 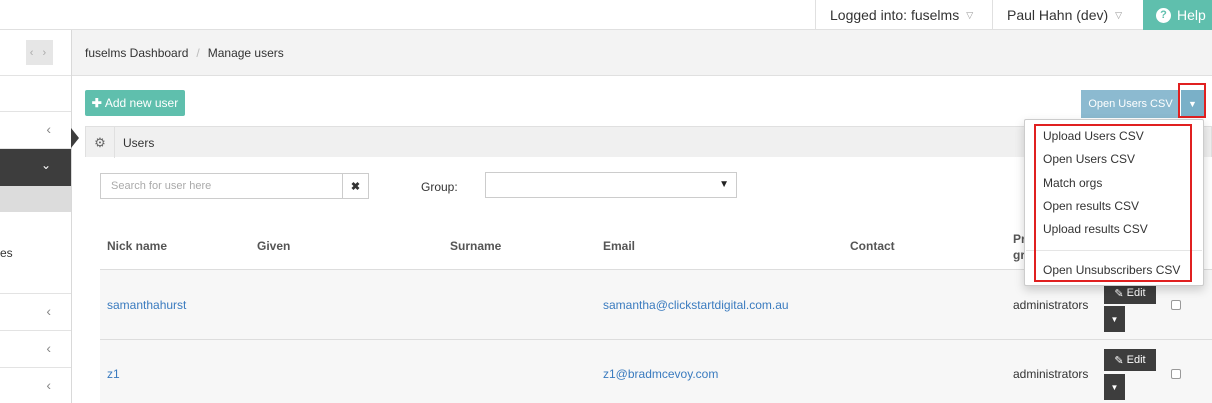 What do you see at coordinates (245, 52) in the screenshot?
I see `breadcrumb-current: Manage users` at bounding box center [245, 52].